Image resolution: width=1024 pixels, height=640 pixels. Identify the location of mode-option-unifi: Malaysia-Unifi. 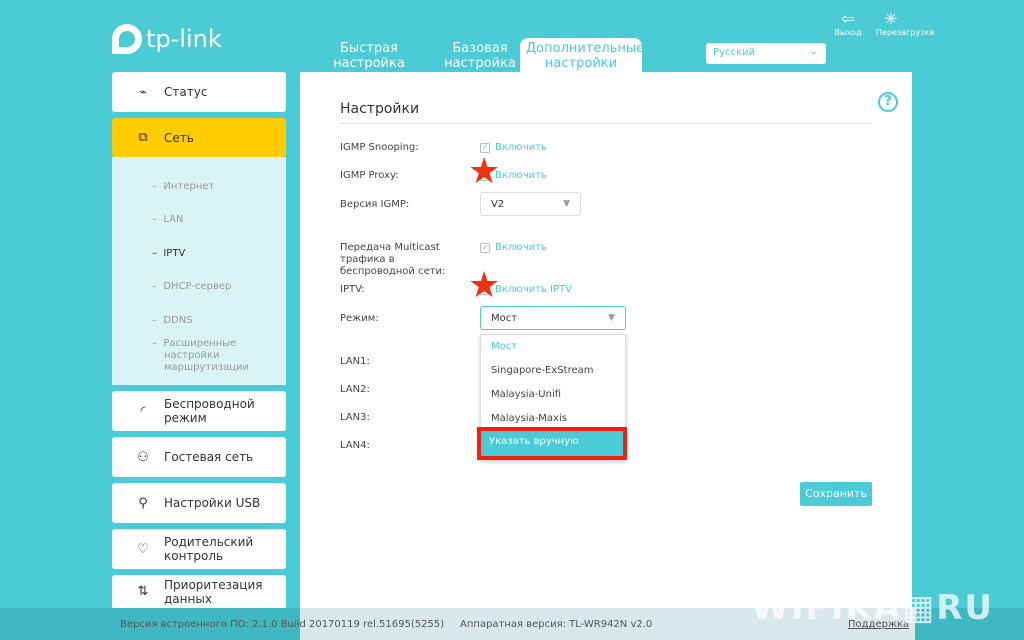
(526, 394).